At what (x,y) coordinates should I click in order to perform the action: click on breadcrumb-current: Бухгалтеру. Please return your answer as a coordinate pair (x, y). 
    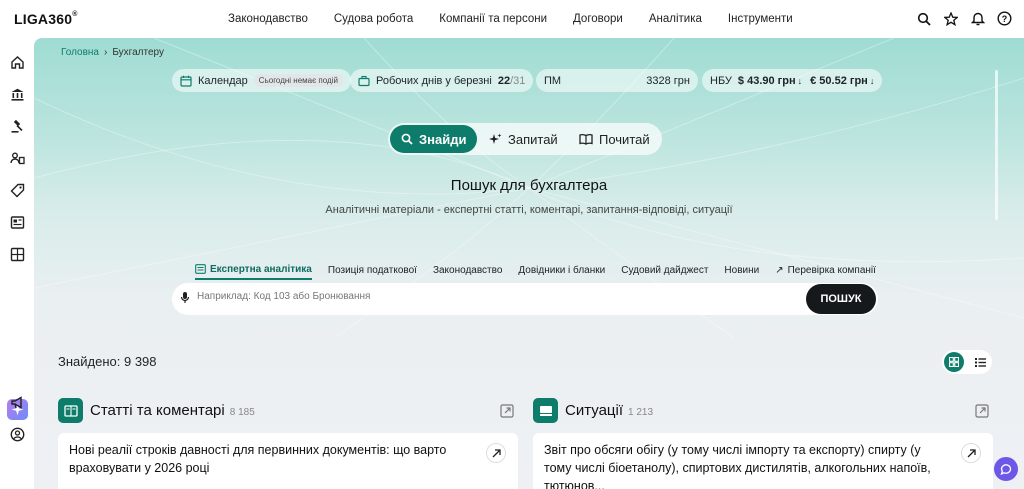
    Looking at the image, I should click on (138, 52).